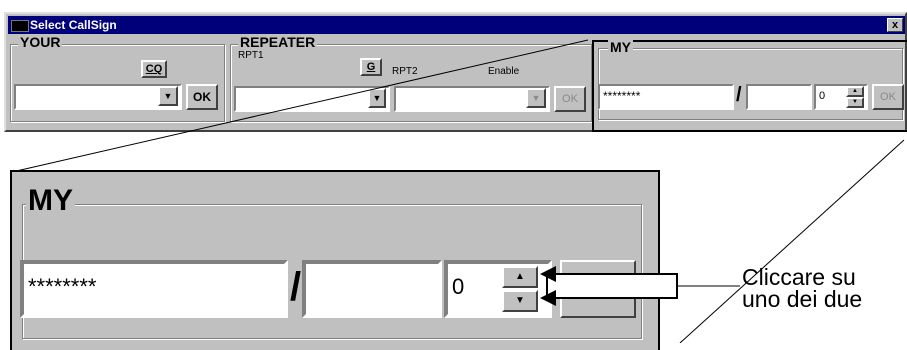 This screenshot has width=907, height=350. Describe the element at coordinates (799, 277) in the screenshot. I see `callout-text-line1: Cliccare su` at that location.